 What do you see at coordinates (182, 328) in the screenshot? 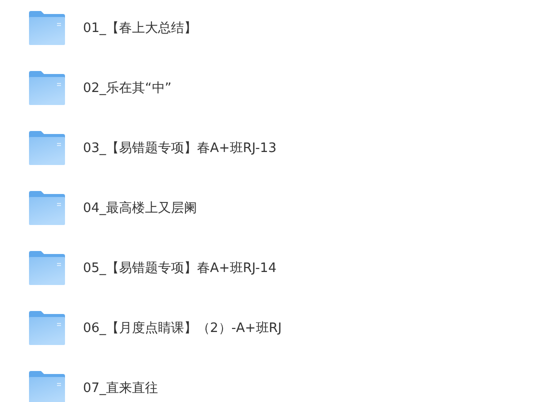
I see `folder-name: 06_【月度点睛课】（2）-A+班RJ` at bounding box center [182, 328].